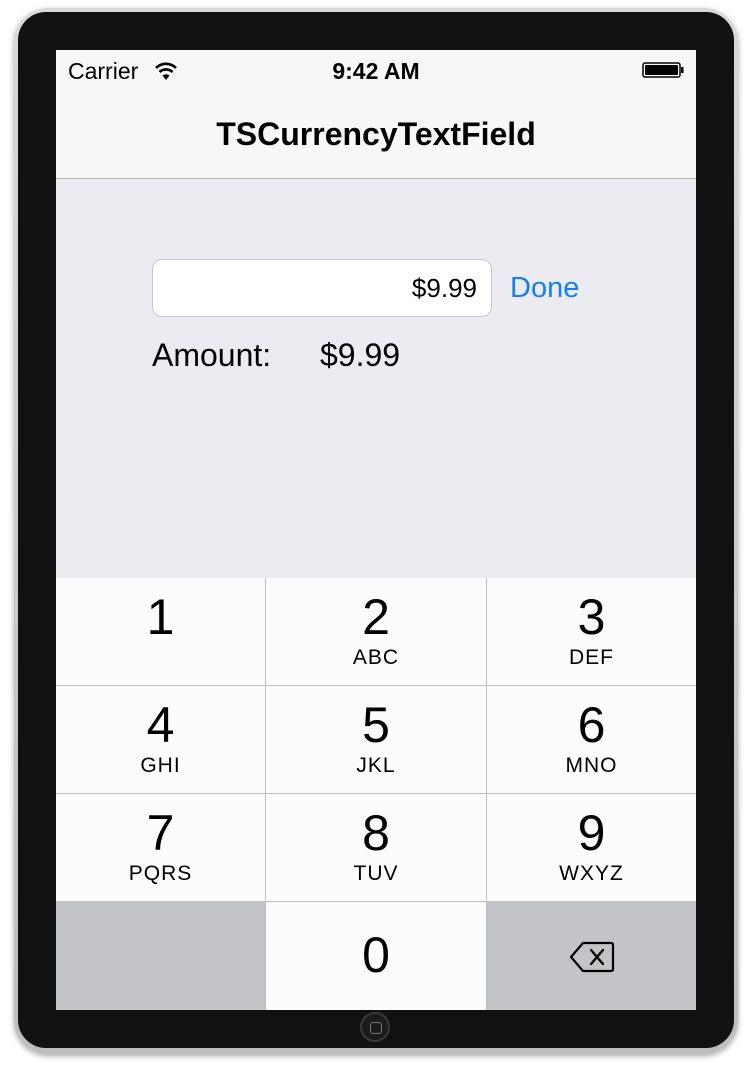  I want to click on key-blank, so click(160, 956).